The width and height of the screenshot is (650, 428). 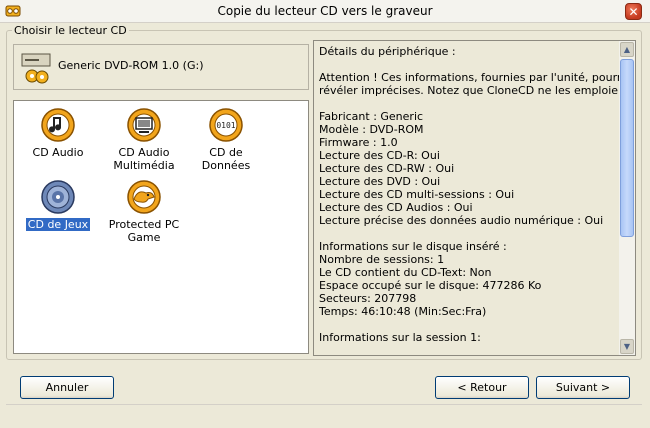 I want to click on cd-drive-icon, so click(x=36, y=68).